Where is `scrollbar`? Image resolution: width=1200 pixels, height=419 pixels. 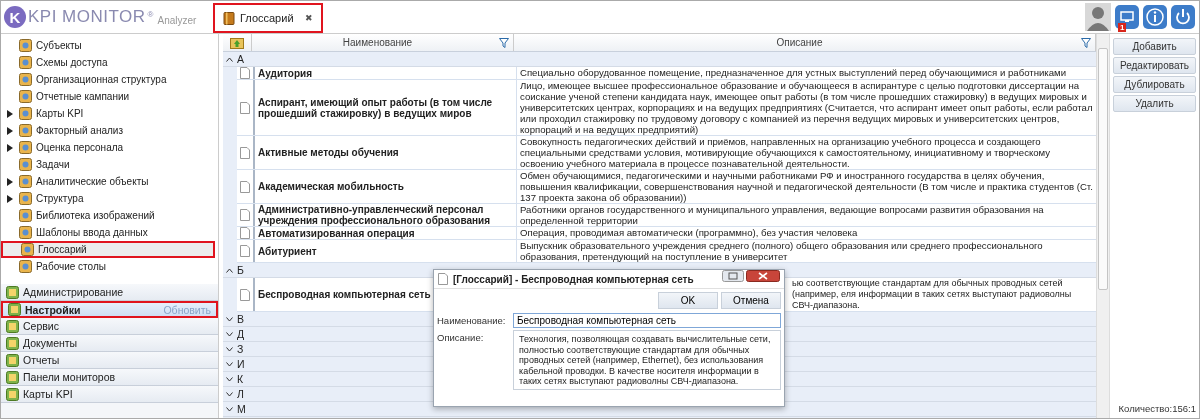
scrollbar is located at coordinates (1102, 226).